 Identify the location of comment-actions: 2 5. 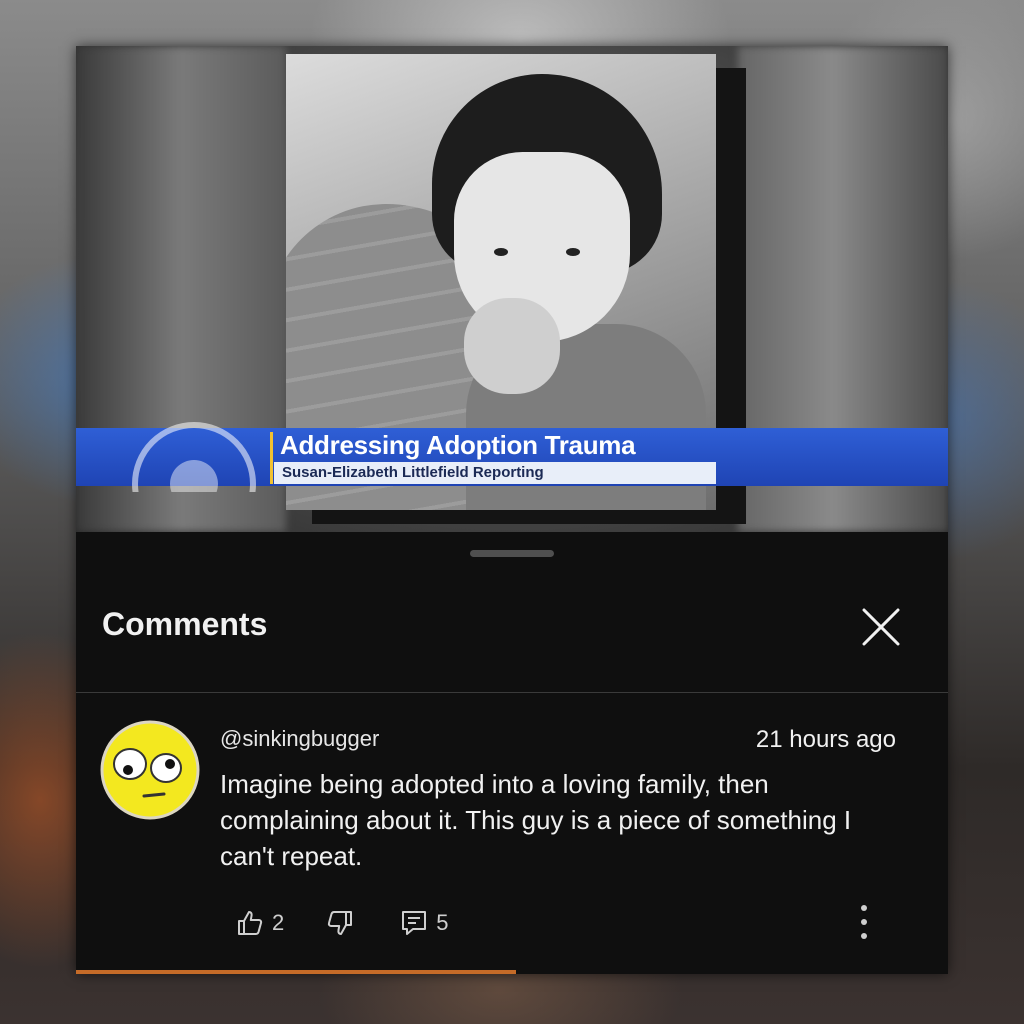
(342, 923).